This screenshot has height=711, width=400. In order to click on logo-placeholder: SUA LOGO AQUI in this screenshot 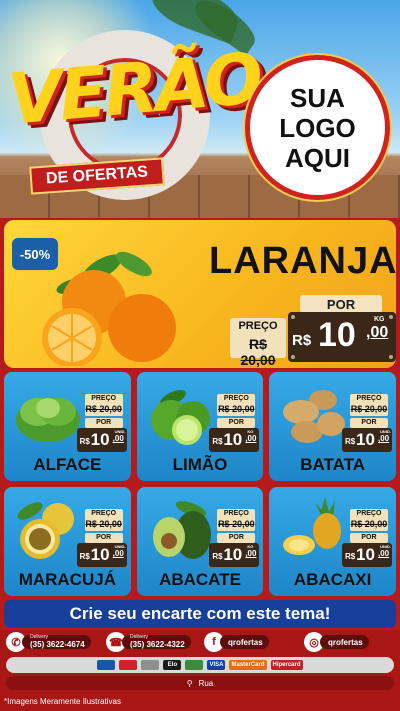, I will do `click(317, 127)`.